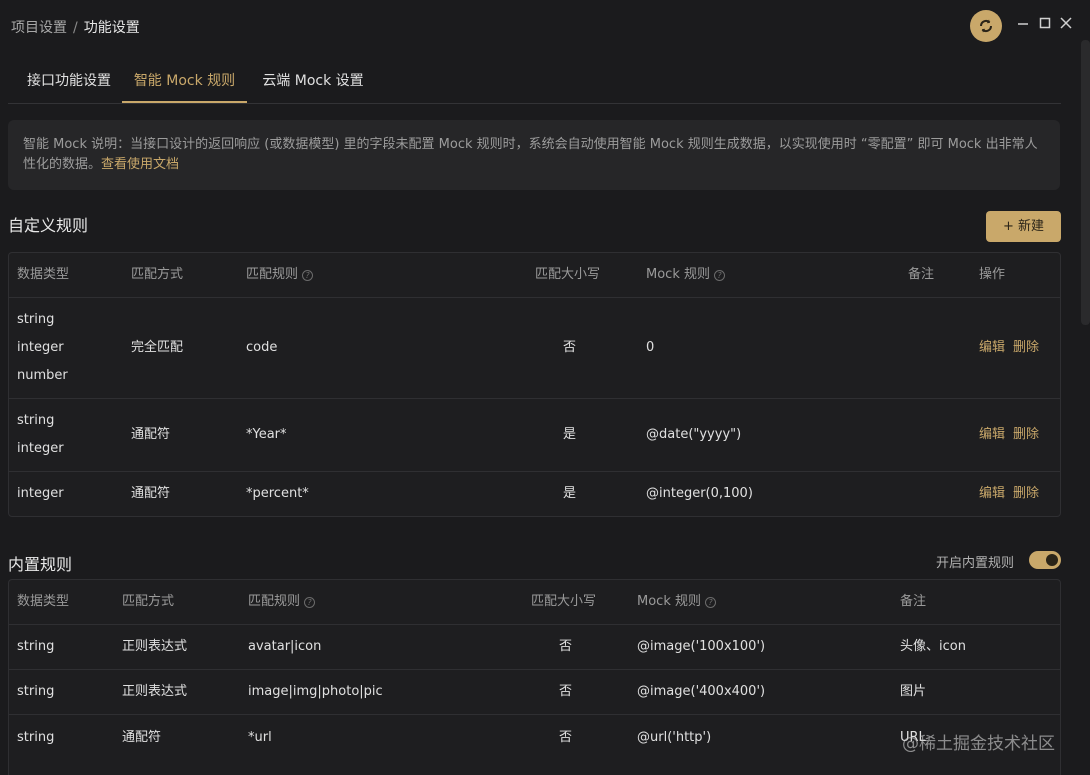  What do you see at coordinates (1052, 560) in the screenshot?
I see `toggle-knob` at bounding box center [1052, 560].